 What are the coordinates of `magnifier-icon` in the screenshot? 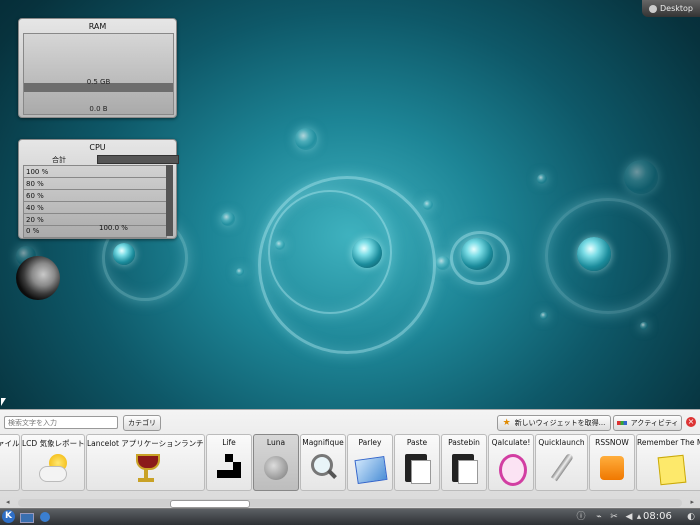 It's located at (323, 468).